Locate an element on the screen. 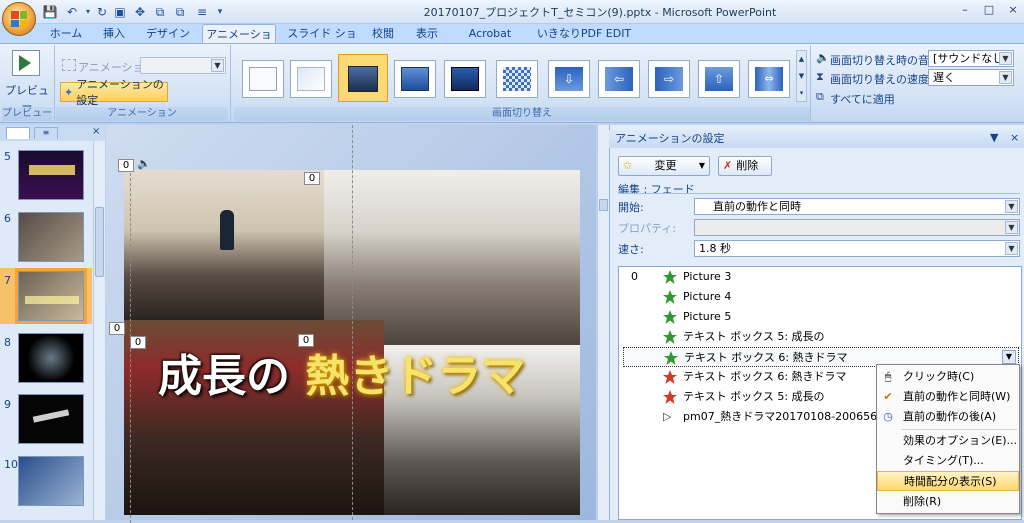 The width and height of the screenshot is (1024, 523). tab-insert: 挿入 is located at coordinates (114, 34).